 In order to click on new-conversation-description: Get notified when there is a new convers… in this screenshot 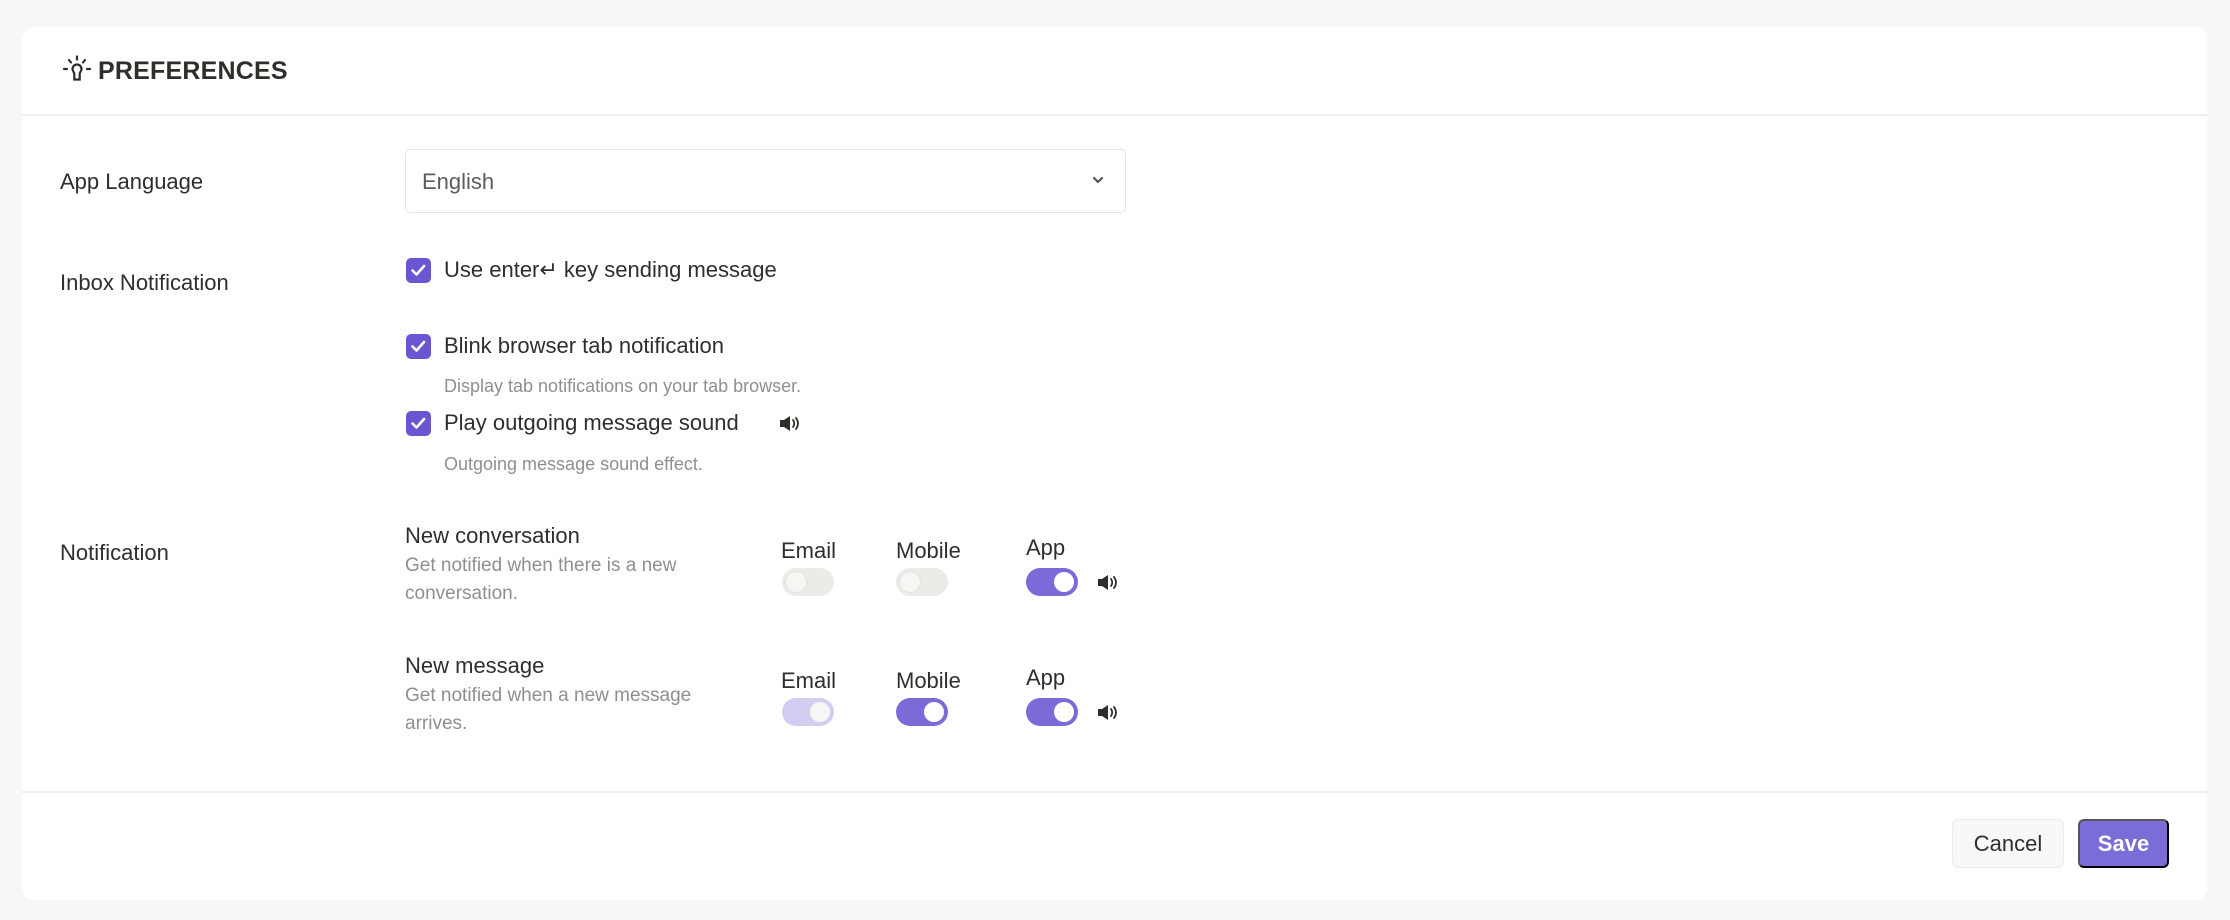, I will do `click(541, 579)`.